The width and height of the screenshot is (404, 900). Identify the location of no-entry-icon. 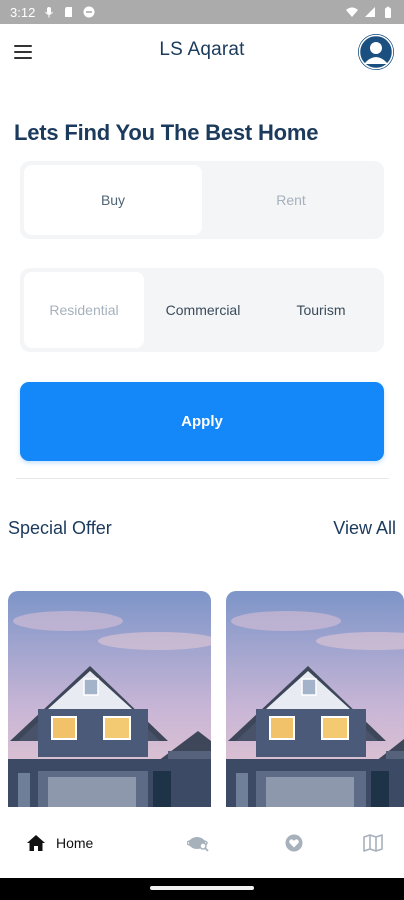
(89, 12).